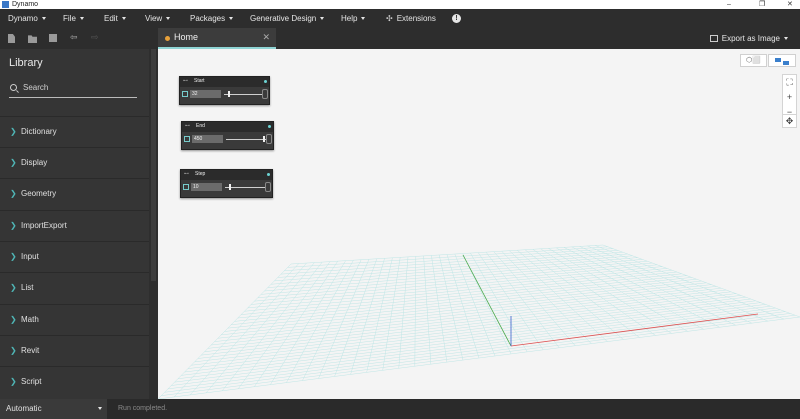 This screenshot has height=419, width=800. What do you see at coordinates (224, 90) in the screenshot?
I see `number-slider-node-start: ⊷ Start 32` at bounding box center [224, 90].